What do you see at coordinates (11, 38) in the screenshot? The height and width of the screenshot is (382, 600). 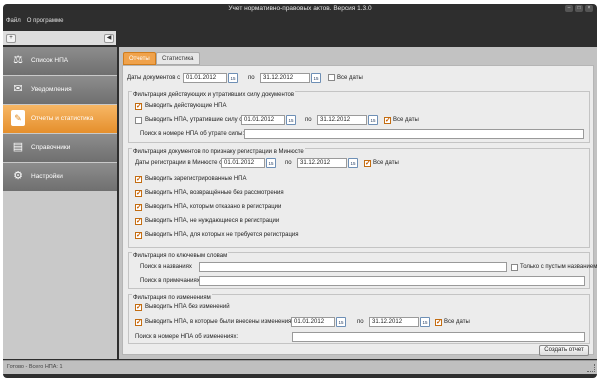 I see `add-button: +` at bounding box center [11, 38].